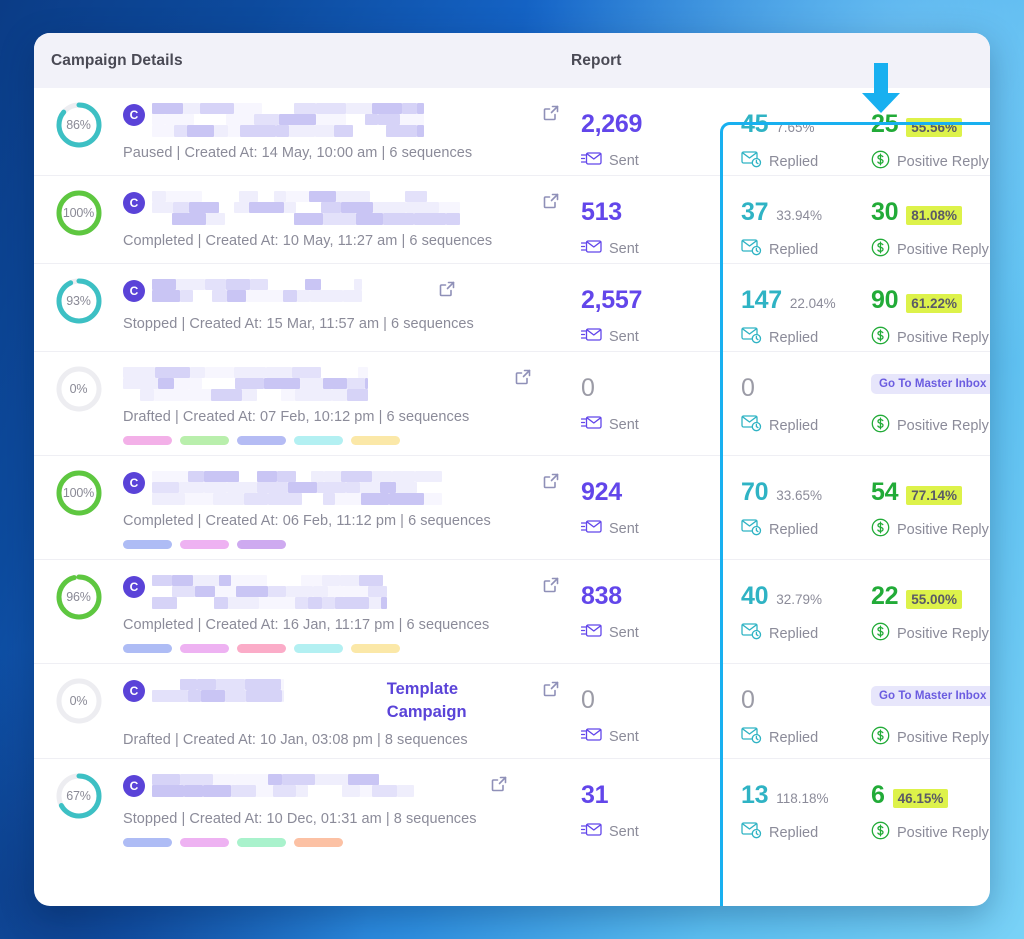 The height and width of the screenshot is (939, 1024). Describe the element at coordinates (761, 300) in the screenshot. I see `replied-value: 147` at that location.